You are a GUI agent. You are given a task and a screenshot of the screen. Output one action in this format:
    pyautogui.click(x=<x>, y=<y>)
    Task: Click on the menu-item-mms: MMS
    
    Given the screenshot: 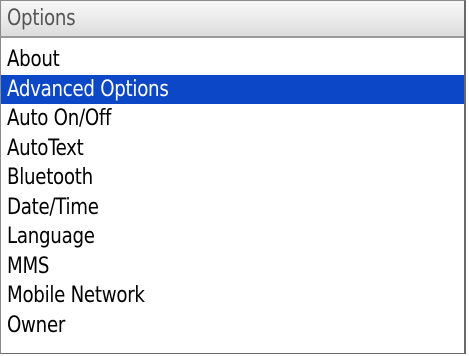 What is the action you would take?
    pyautogui.click(x=232, y=267)
    